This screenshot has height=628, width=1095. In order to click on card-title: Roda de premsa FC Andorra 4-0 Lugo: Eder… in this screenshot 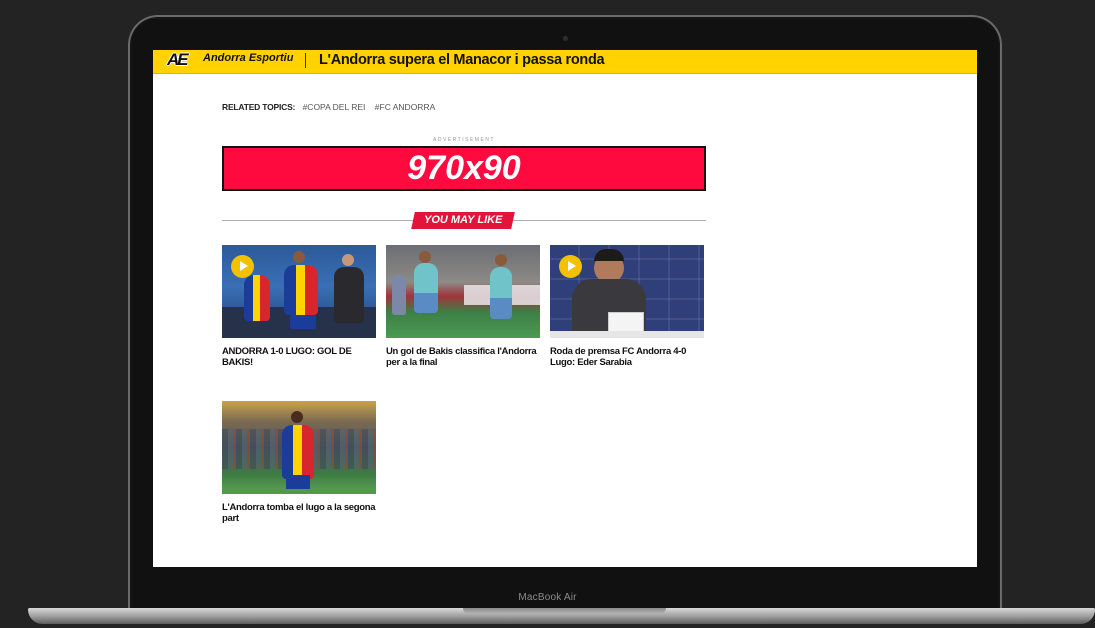, I will do `click(627, 357)`.